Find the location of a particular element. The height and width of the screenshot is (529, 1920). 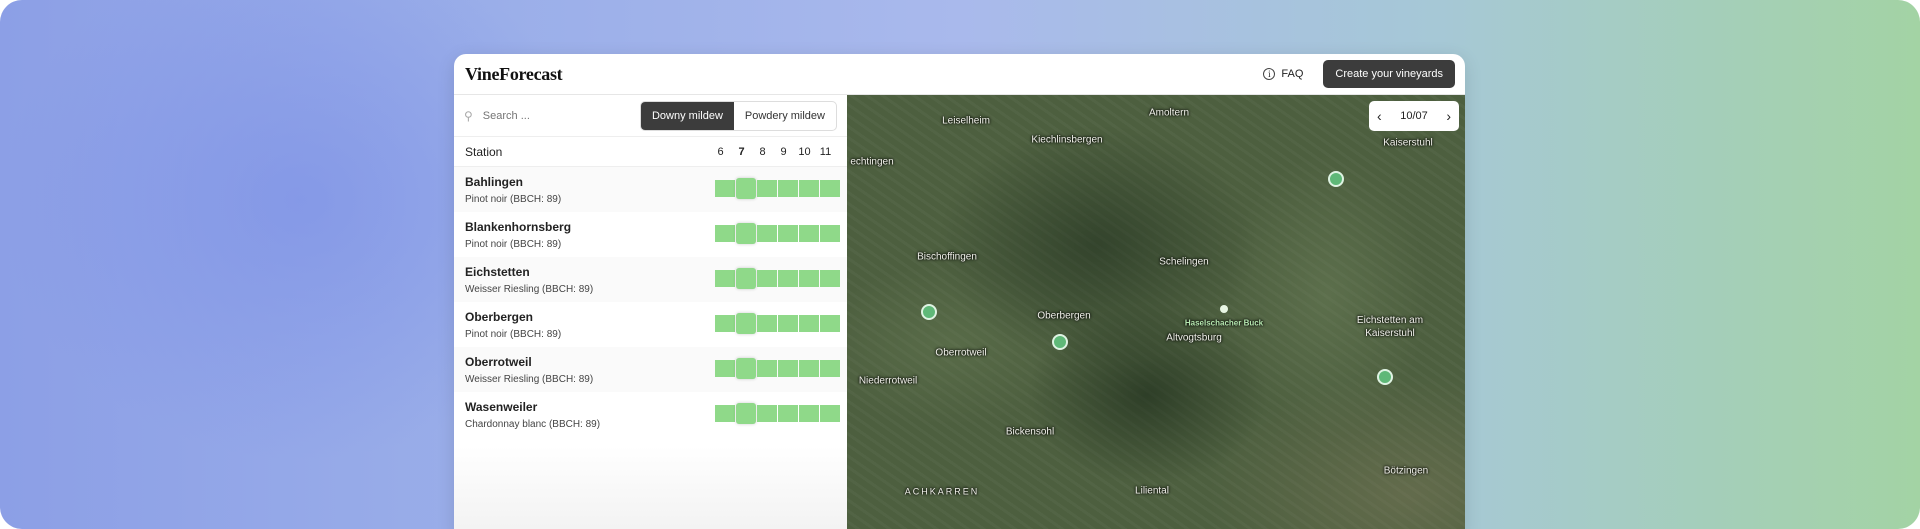

map-place-label: echtingen is located at coordinates (872, 162).